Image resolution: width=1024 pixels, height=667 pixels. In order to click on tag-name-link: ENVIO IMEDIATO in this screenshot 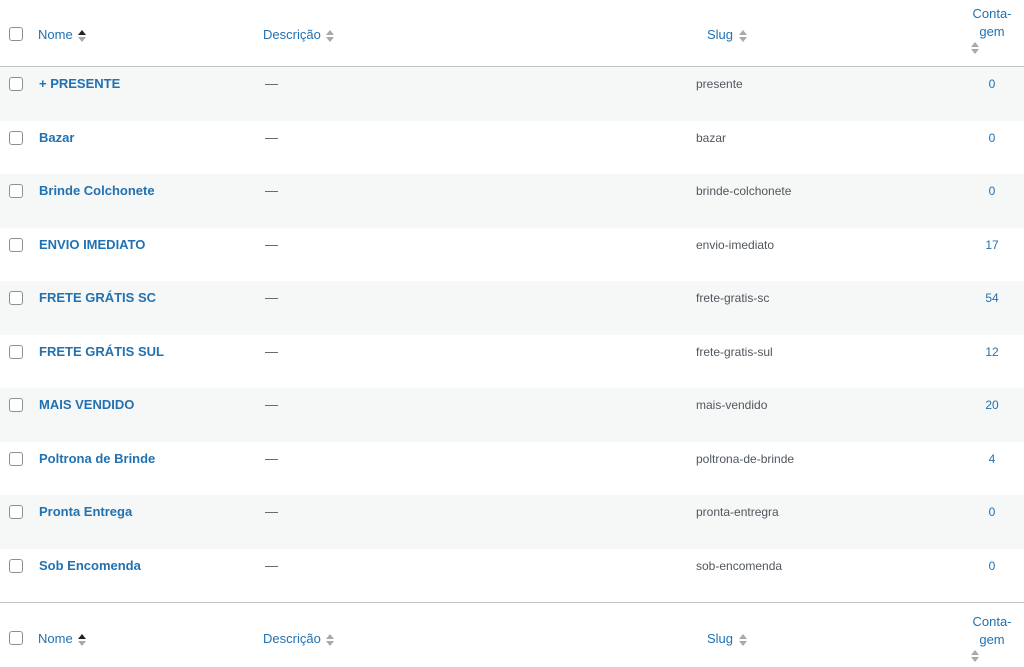, I will do `click(92, 244)`.